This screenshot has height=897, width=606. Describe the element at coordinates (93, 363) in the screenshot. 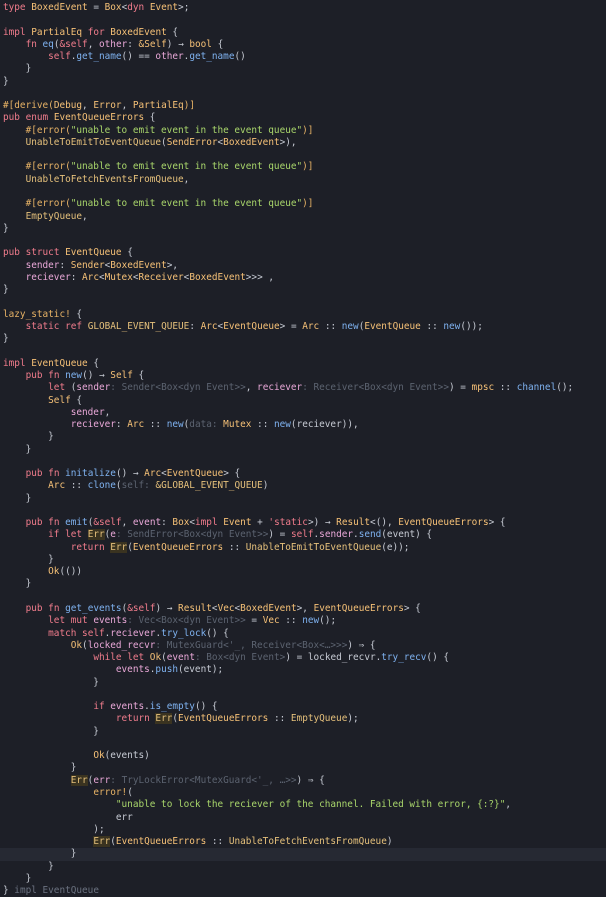

I see `code-token: {` at that location.